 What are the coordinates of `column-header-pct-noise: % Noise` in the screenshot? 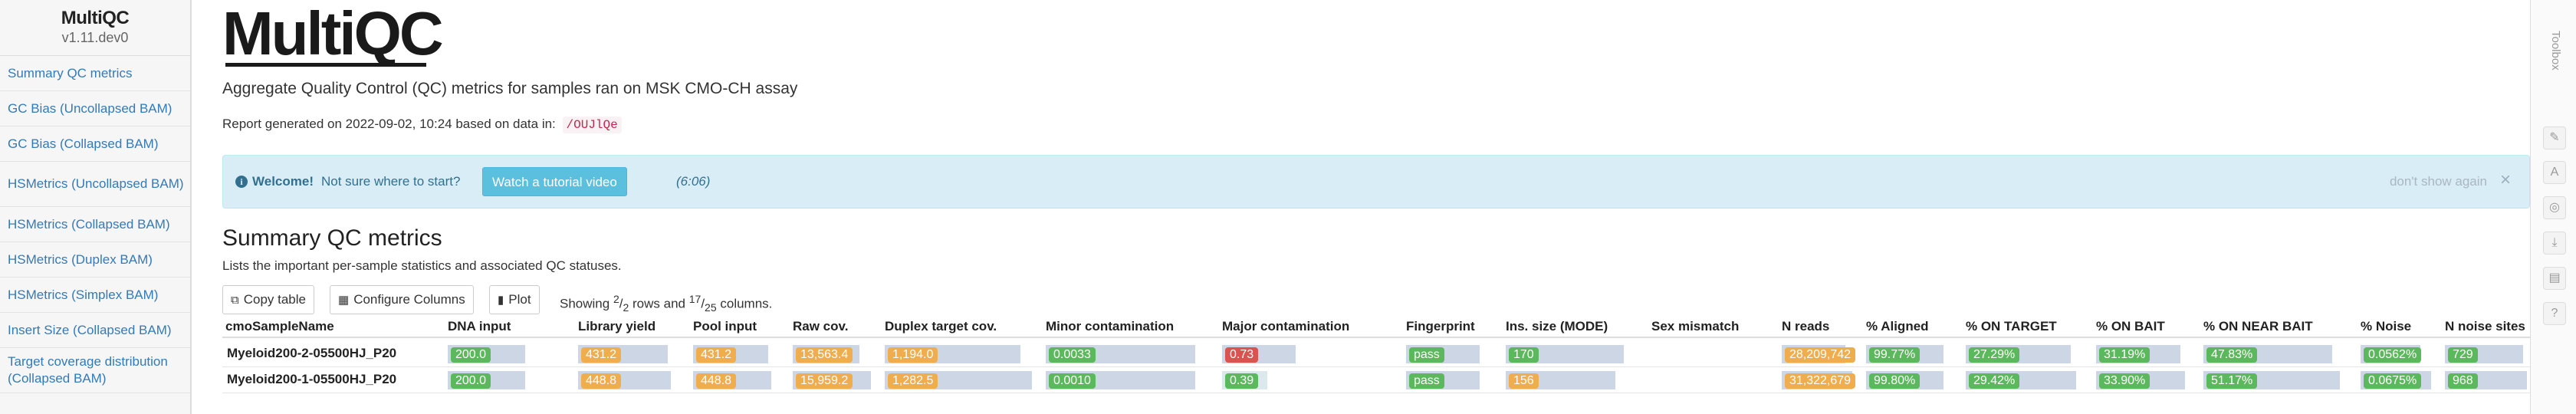 It's located at (2385, 326).